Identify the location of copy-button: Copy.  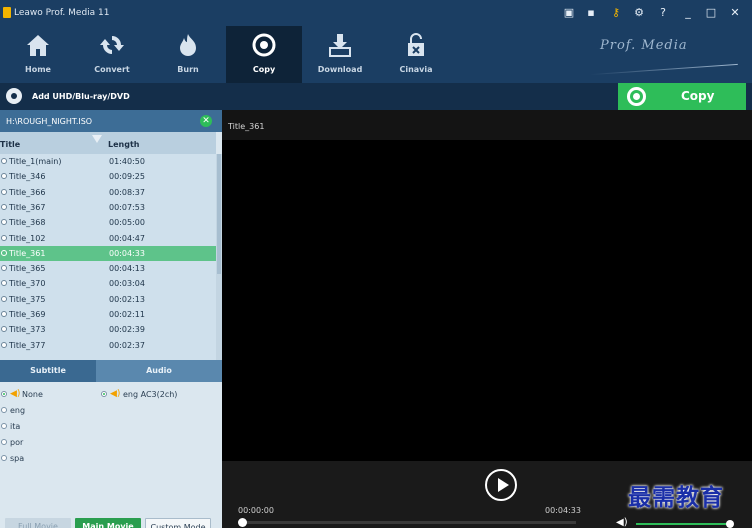
(682, 96).